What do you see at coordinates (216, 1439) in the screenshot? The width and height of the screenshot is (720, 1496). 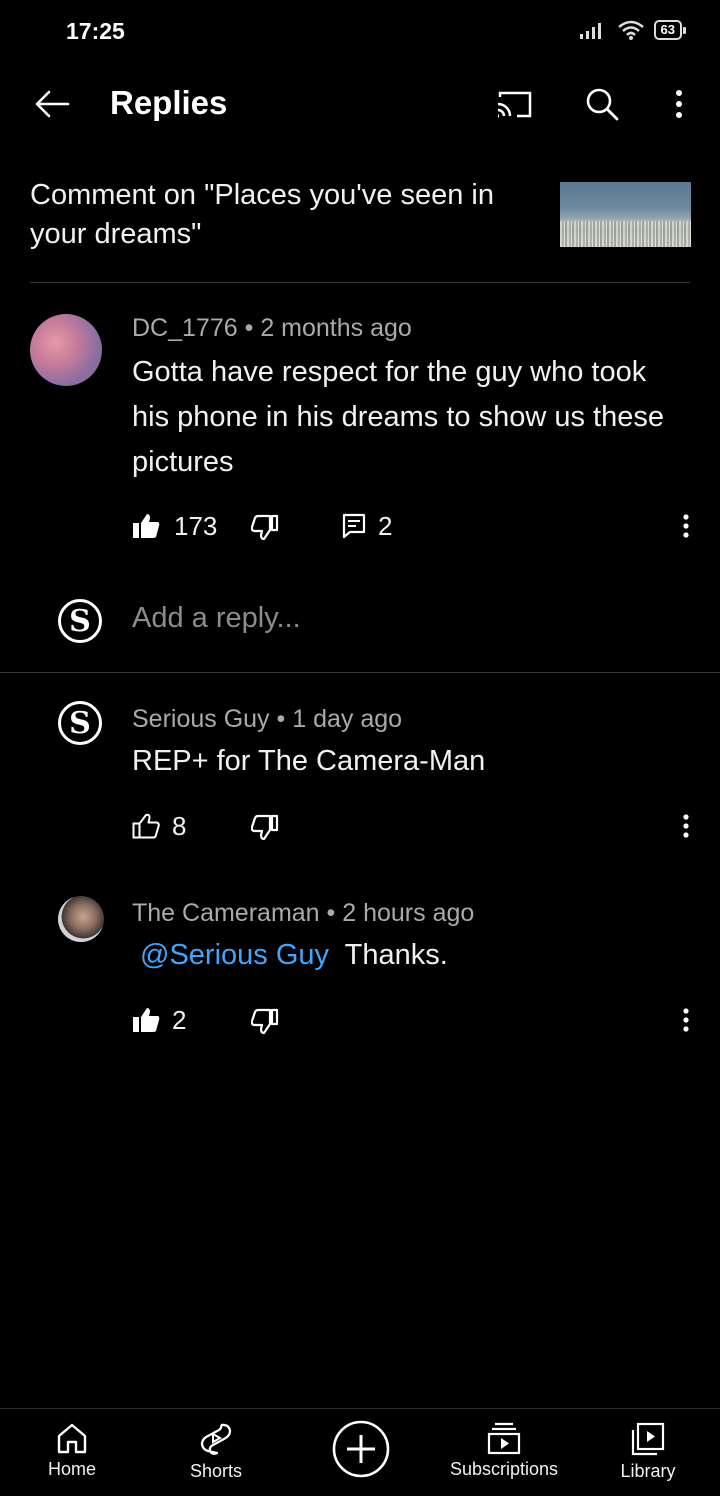 I see `shorts-icon` at bounding box center [216, 1439].